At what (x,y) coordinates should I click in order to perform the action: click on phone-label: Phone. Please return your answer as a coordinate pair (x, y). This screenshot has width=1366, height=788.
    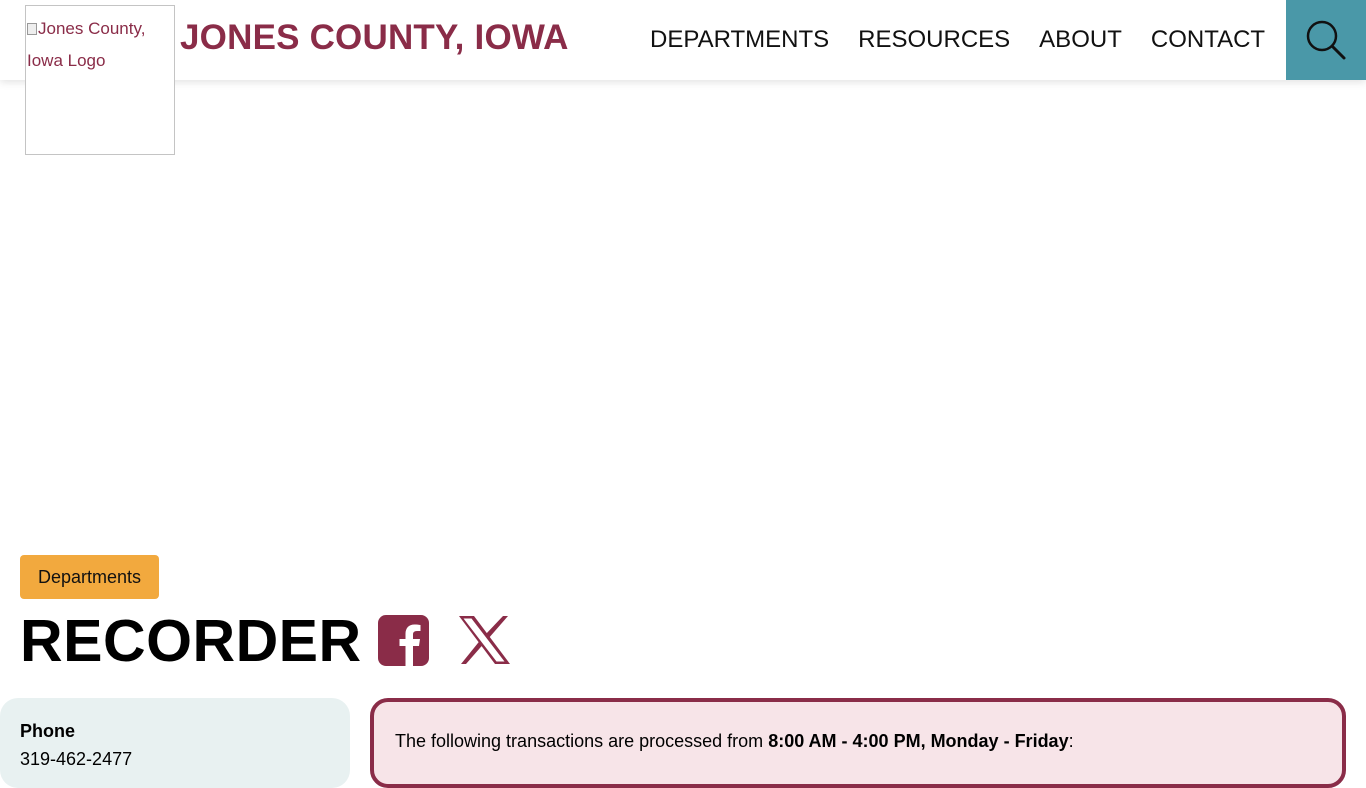
    Looking at the image, I should click on (48, 731).